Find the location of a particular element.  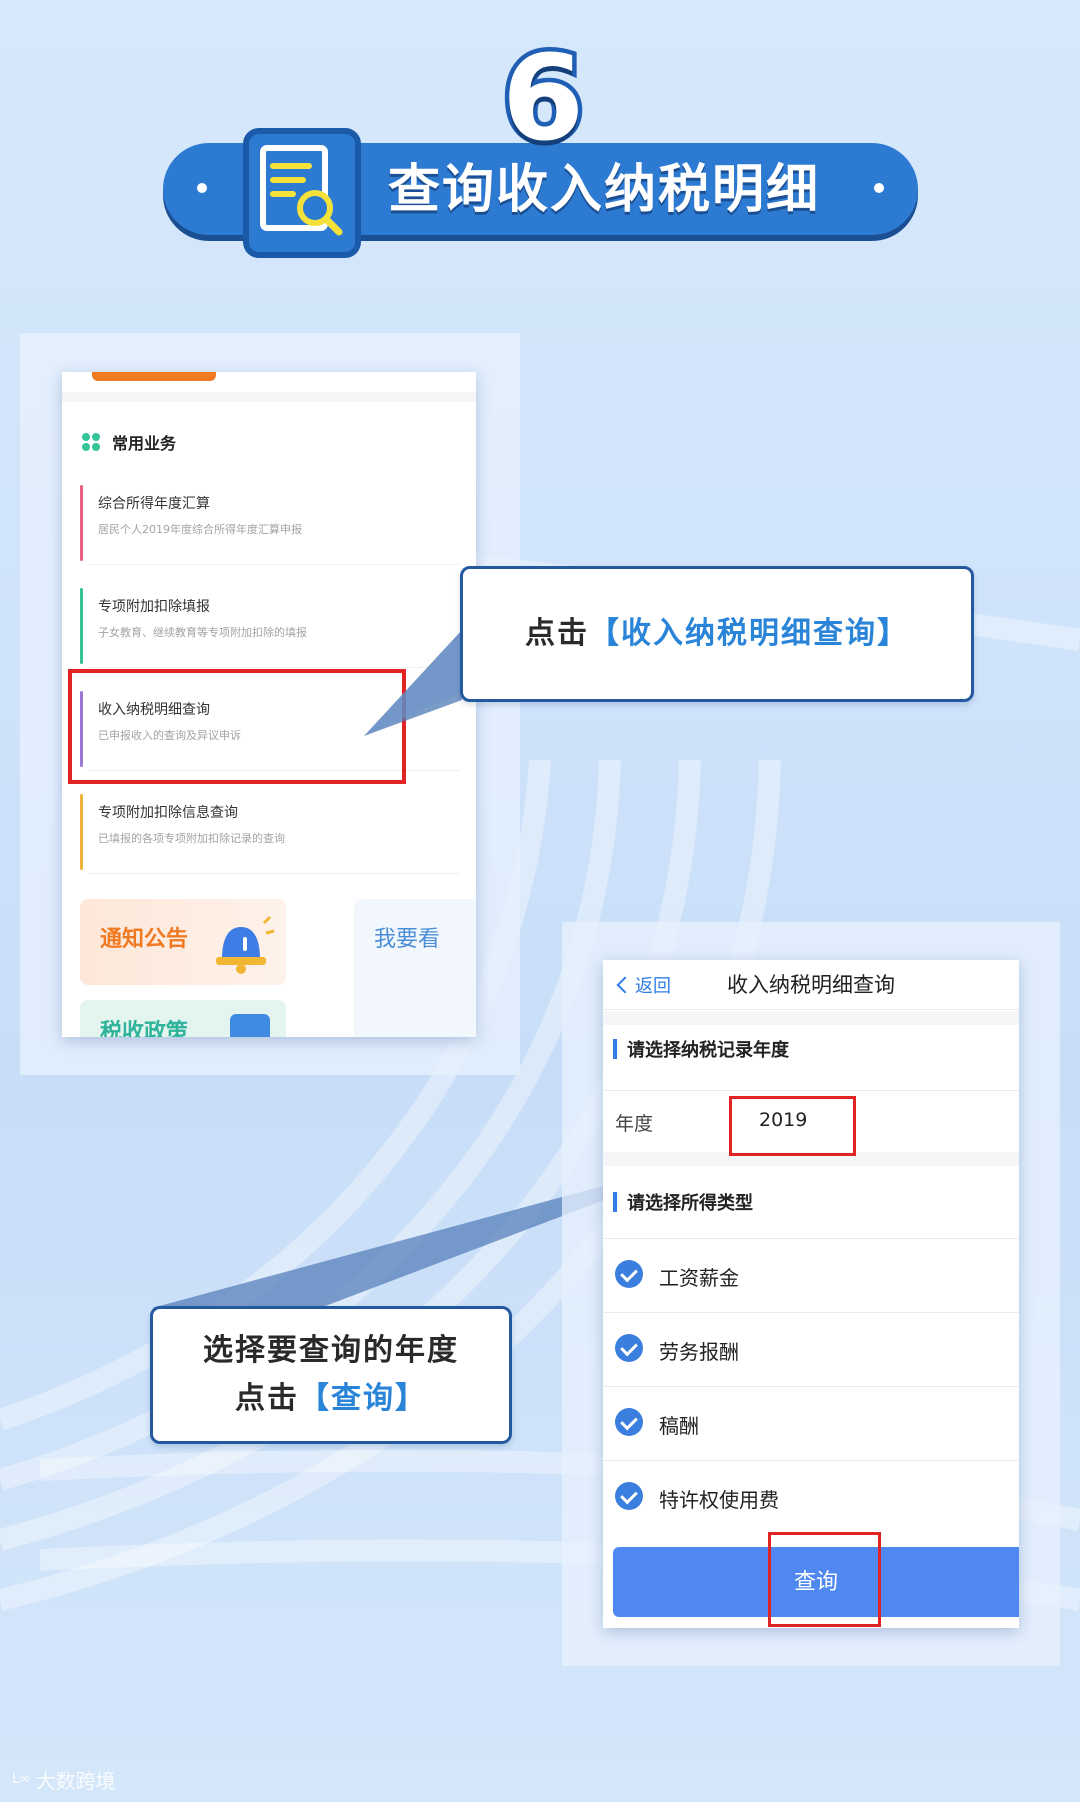

year-section-title: 请选择纳税记录年度 is located at coordinates (708, 1050).